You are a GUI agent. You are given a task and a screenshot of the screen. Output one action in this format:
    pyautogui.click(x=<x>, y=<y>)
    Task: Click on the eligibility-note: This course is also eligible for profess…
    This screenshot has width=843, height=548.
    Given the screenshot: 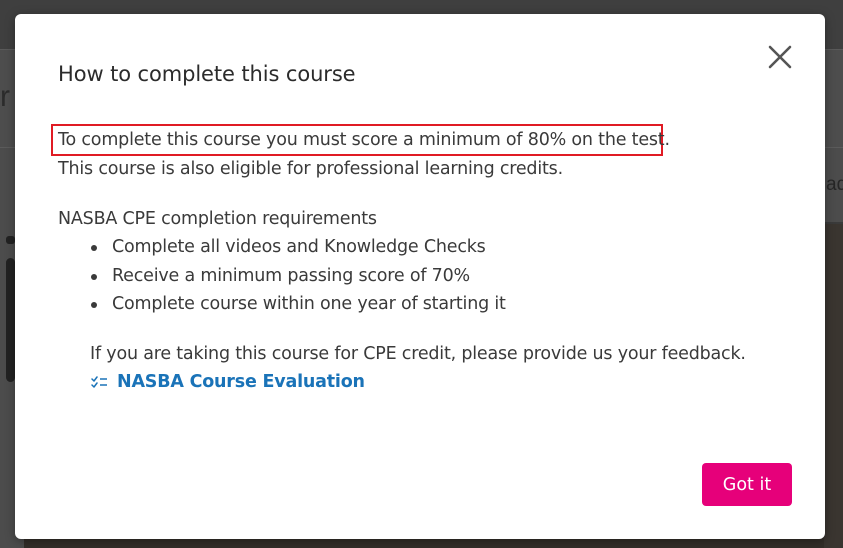 What is the action you would take?
    pyautogui.click(x=310, y=169)
    